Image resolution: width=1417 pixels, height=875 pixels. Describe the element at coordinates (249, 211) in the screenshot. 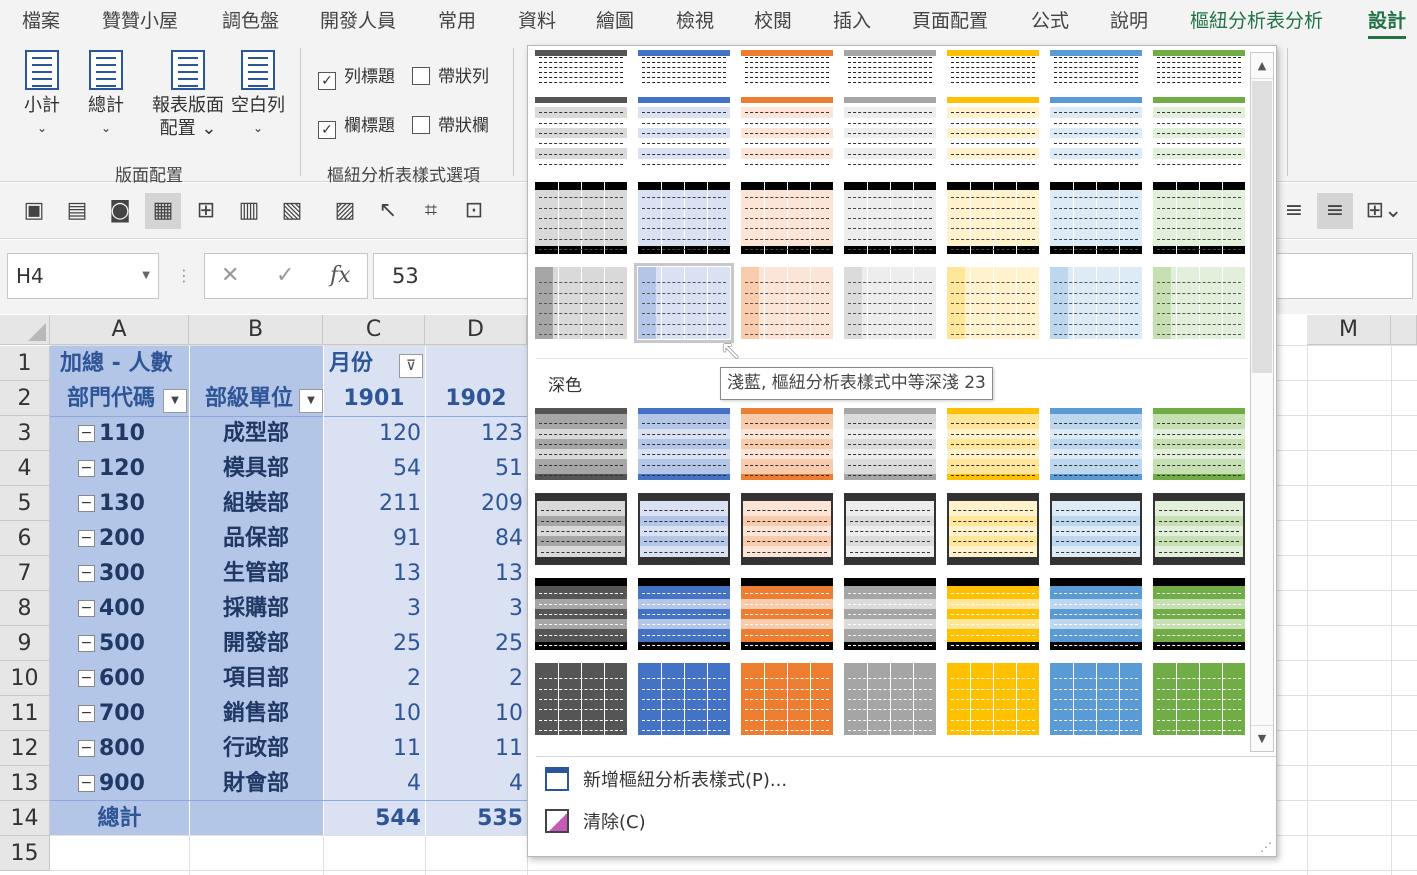

I see `doc-person-icon: ▥` at that location.